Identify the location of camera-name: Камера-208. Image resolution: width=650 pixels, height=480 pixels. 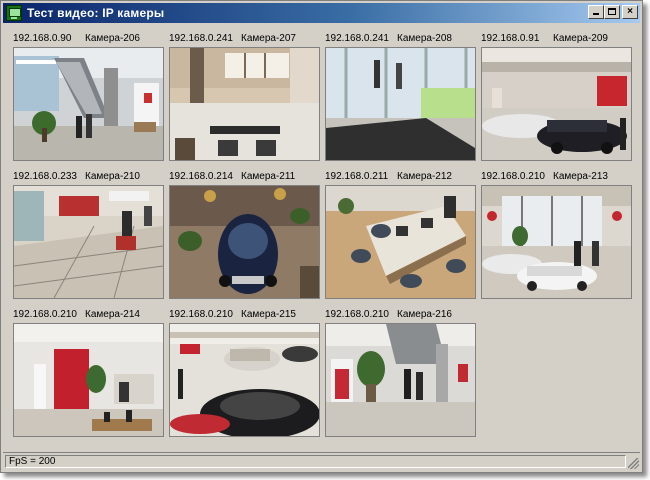
(424, 38).